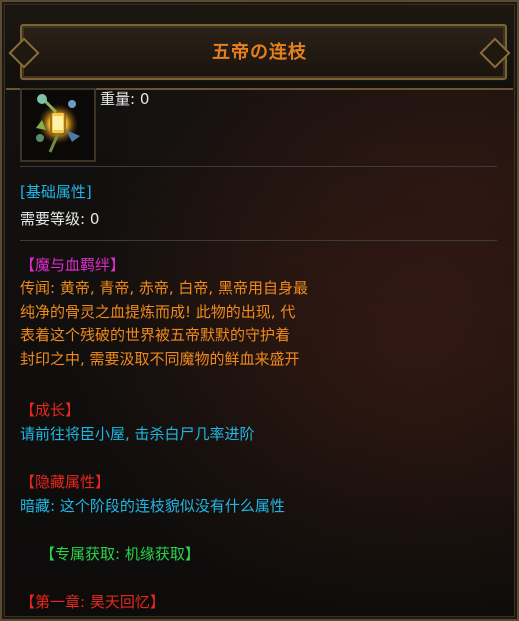 The image size is (519, 621). Describe the element at coordinates (259, 52) in the screenshot. I see `item-title: 五帝の连枝` at that location.